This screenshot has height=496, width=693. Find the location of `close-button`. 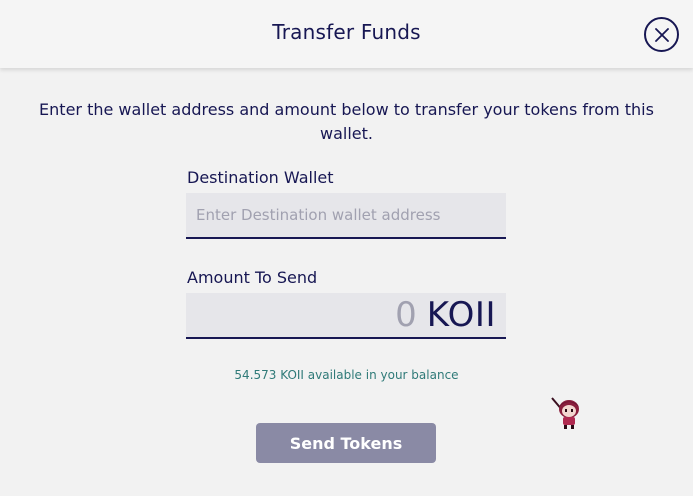

close-button is located at coordinates (661, 34).